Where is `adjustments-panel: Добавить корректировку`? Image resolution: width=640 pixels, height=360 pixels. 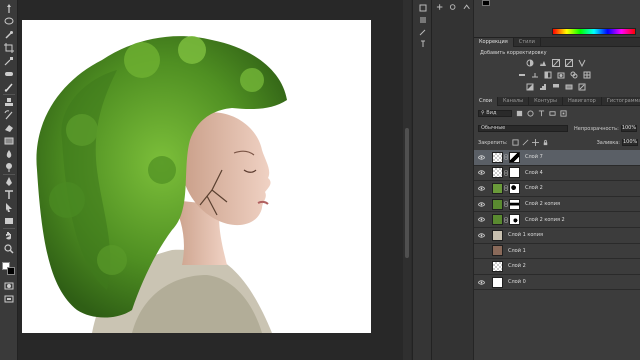
adjustments-panel: Добавить корректировку is located at coordinates (557, 71).